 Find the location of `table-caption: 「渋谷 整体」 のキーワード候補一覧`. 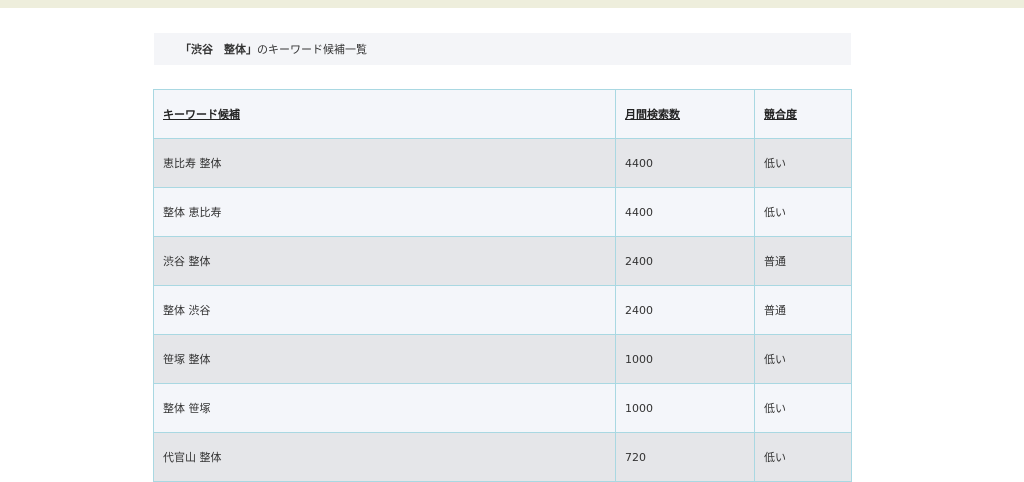

table-caption: 「渋谷 整体」 のキーワード候補一覧 is located at coordinates (502, 49).